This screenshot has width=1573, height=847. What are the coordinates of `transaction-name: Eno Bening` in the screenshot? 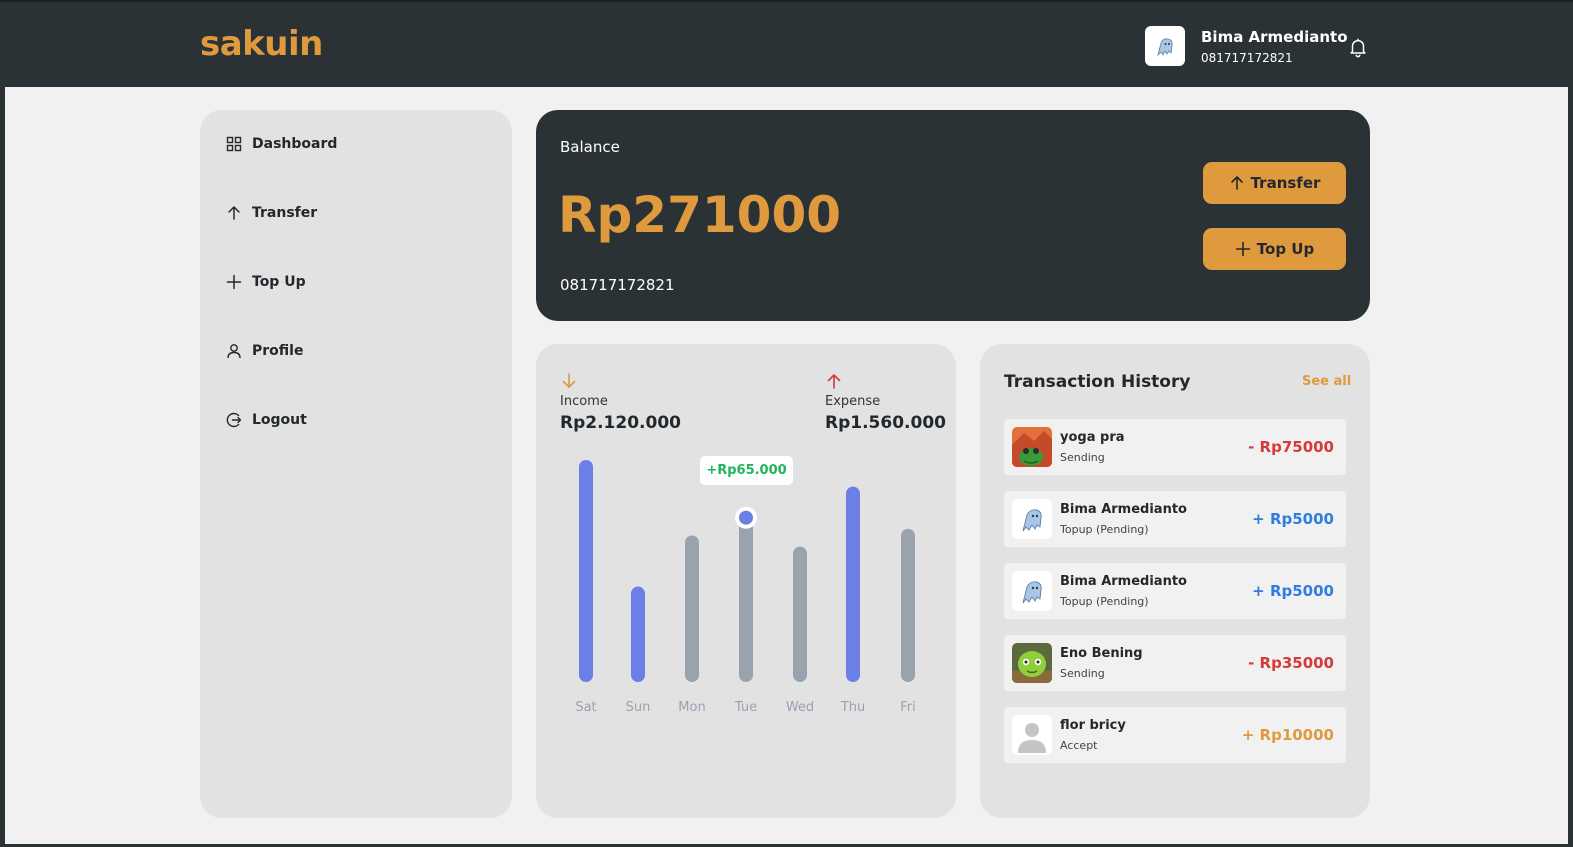 It's located at (1101, 653).